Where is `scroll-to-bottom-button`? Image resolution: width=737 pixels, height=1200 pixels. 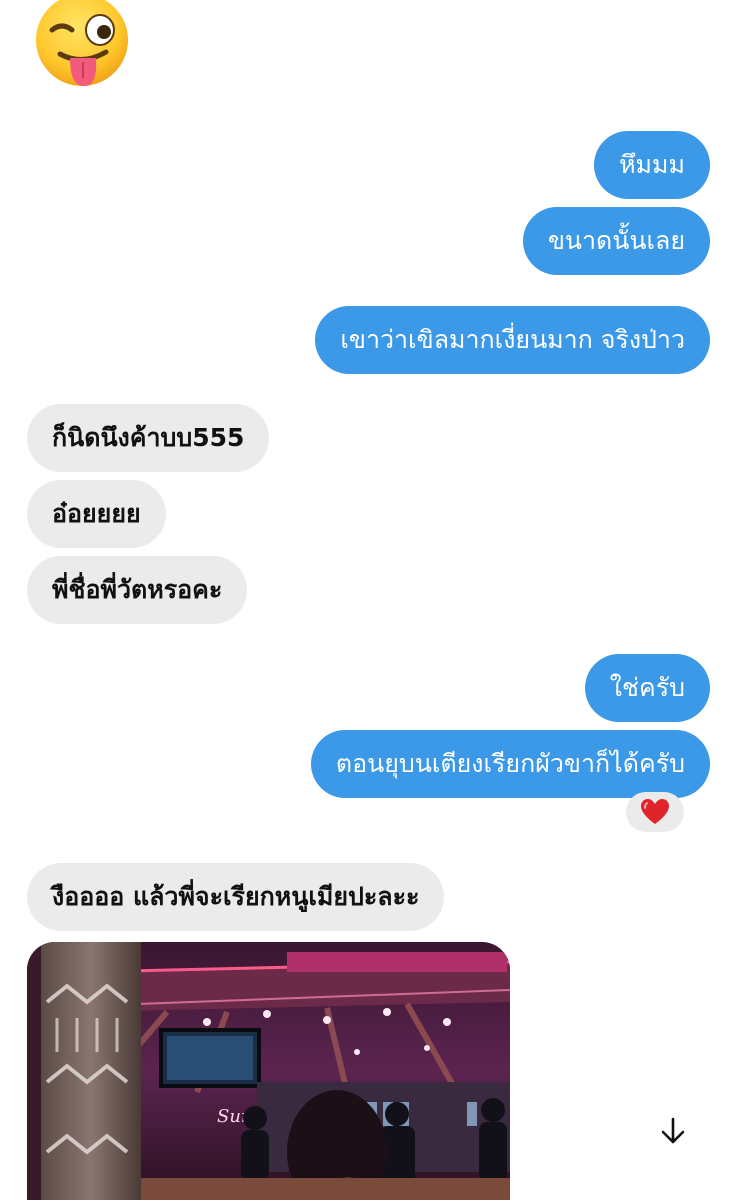
scroll-to-bottom-button is located at coordinates (673, 1131).